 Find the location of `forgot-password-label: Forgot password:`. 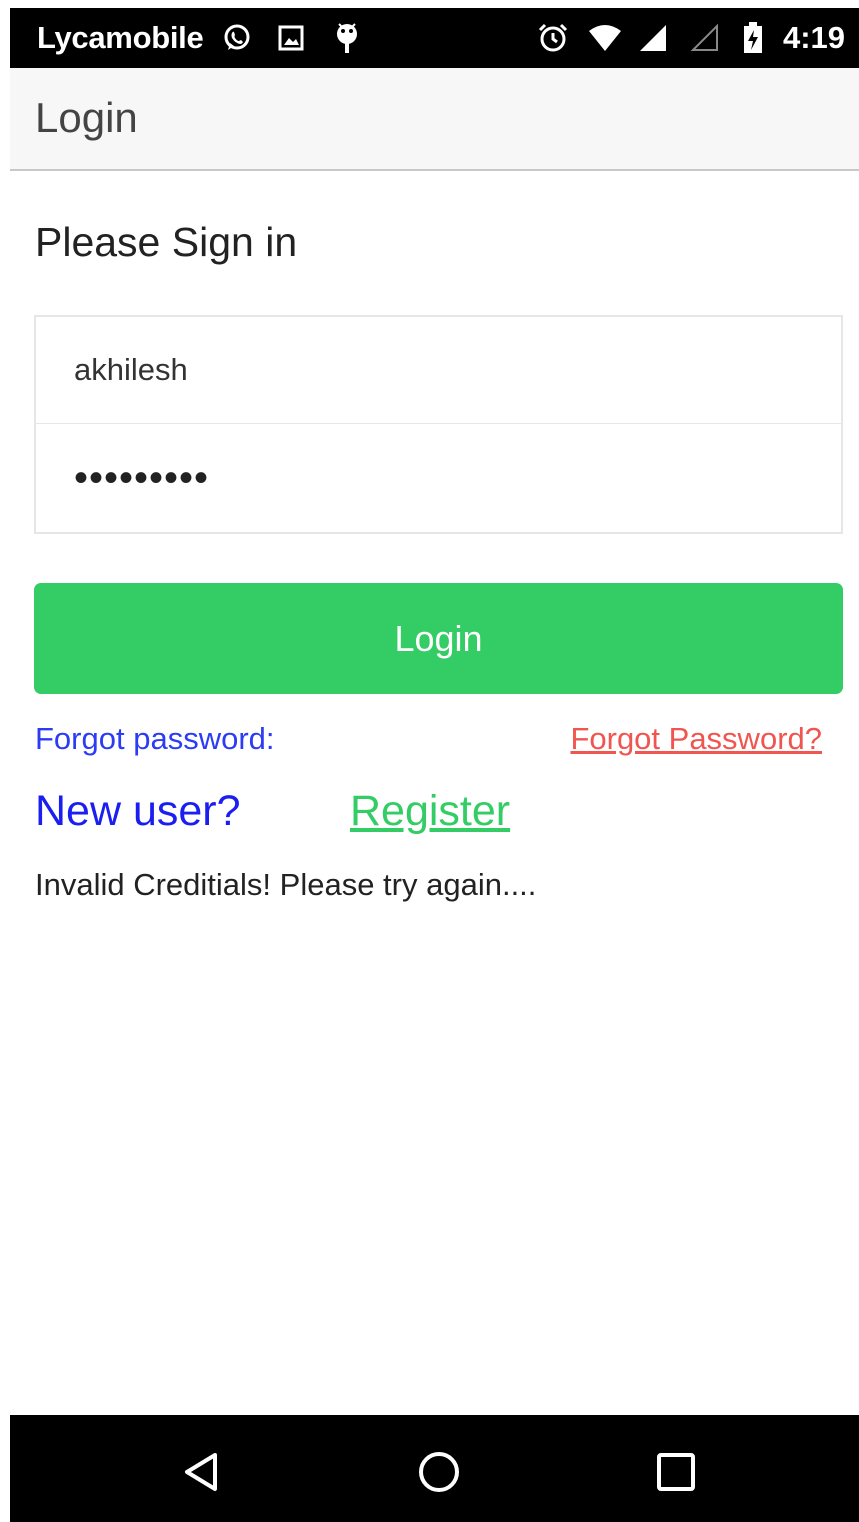

forgot-password-label: Forgot password: is located at coordinates (155, 738).